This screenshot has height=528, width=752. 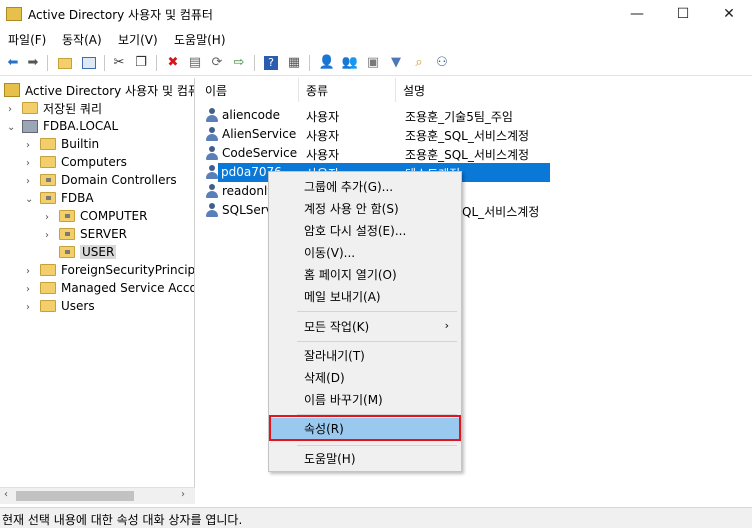 I want to click on column-header-description: 설명, so click(x=574, y=90).